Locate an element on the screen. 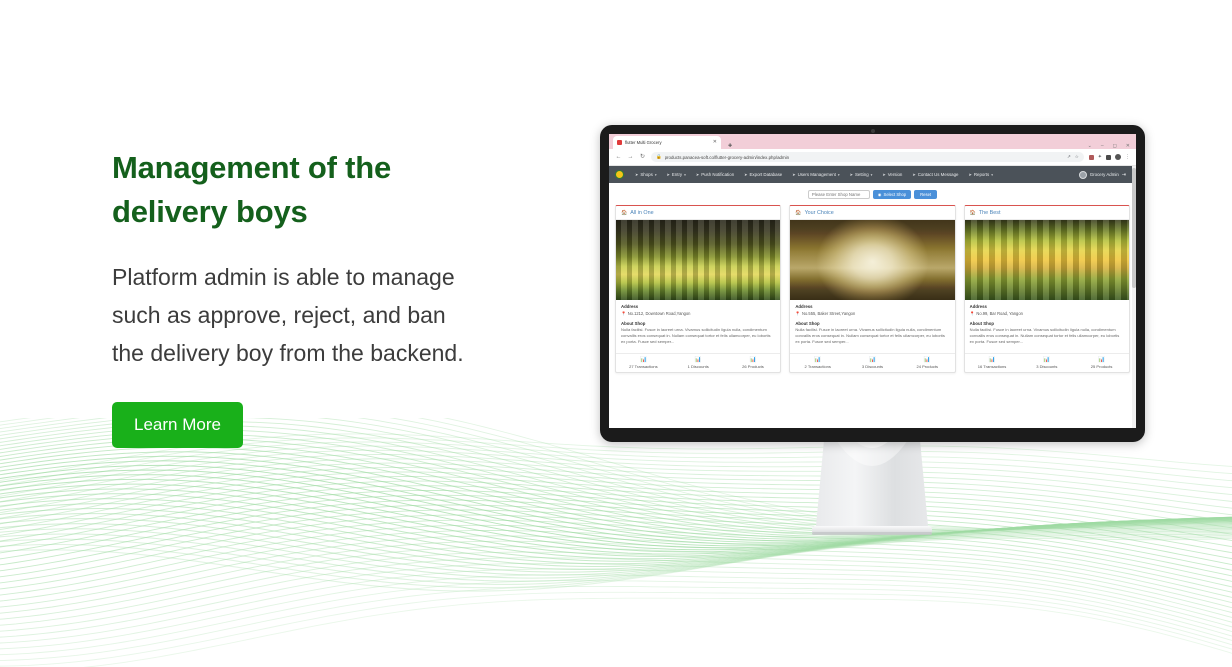 The height and width of the screenshot is (667, 1232). card-header: 🏠 All in One is located at coordinates (698, 213).